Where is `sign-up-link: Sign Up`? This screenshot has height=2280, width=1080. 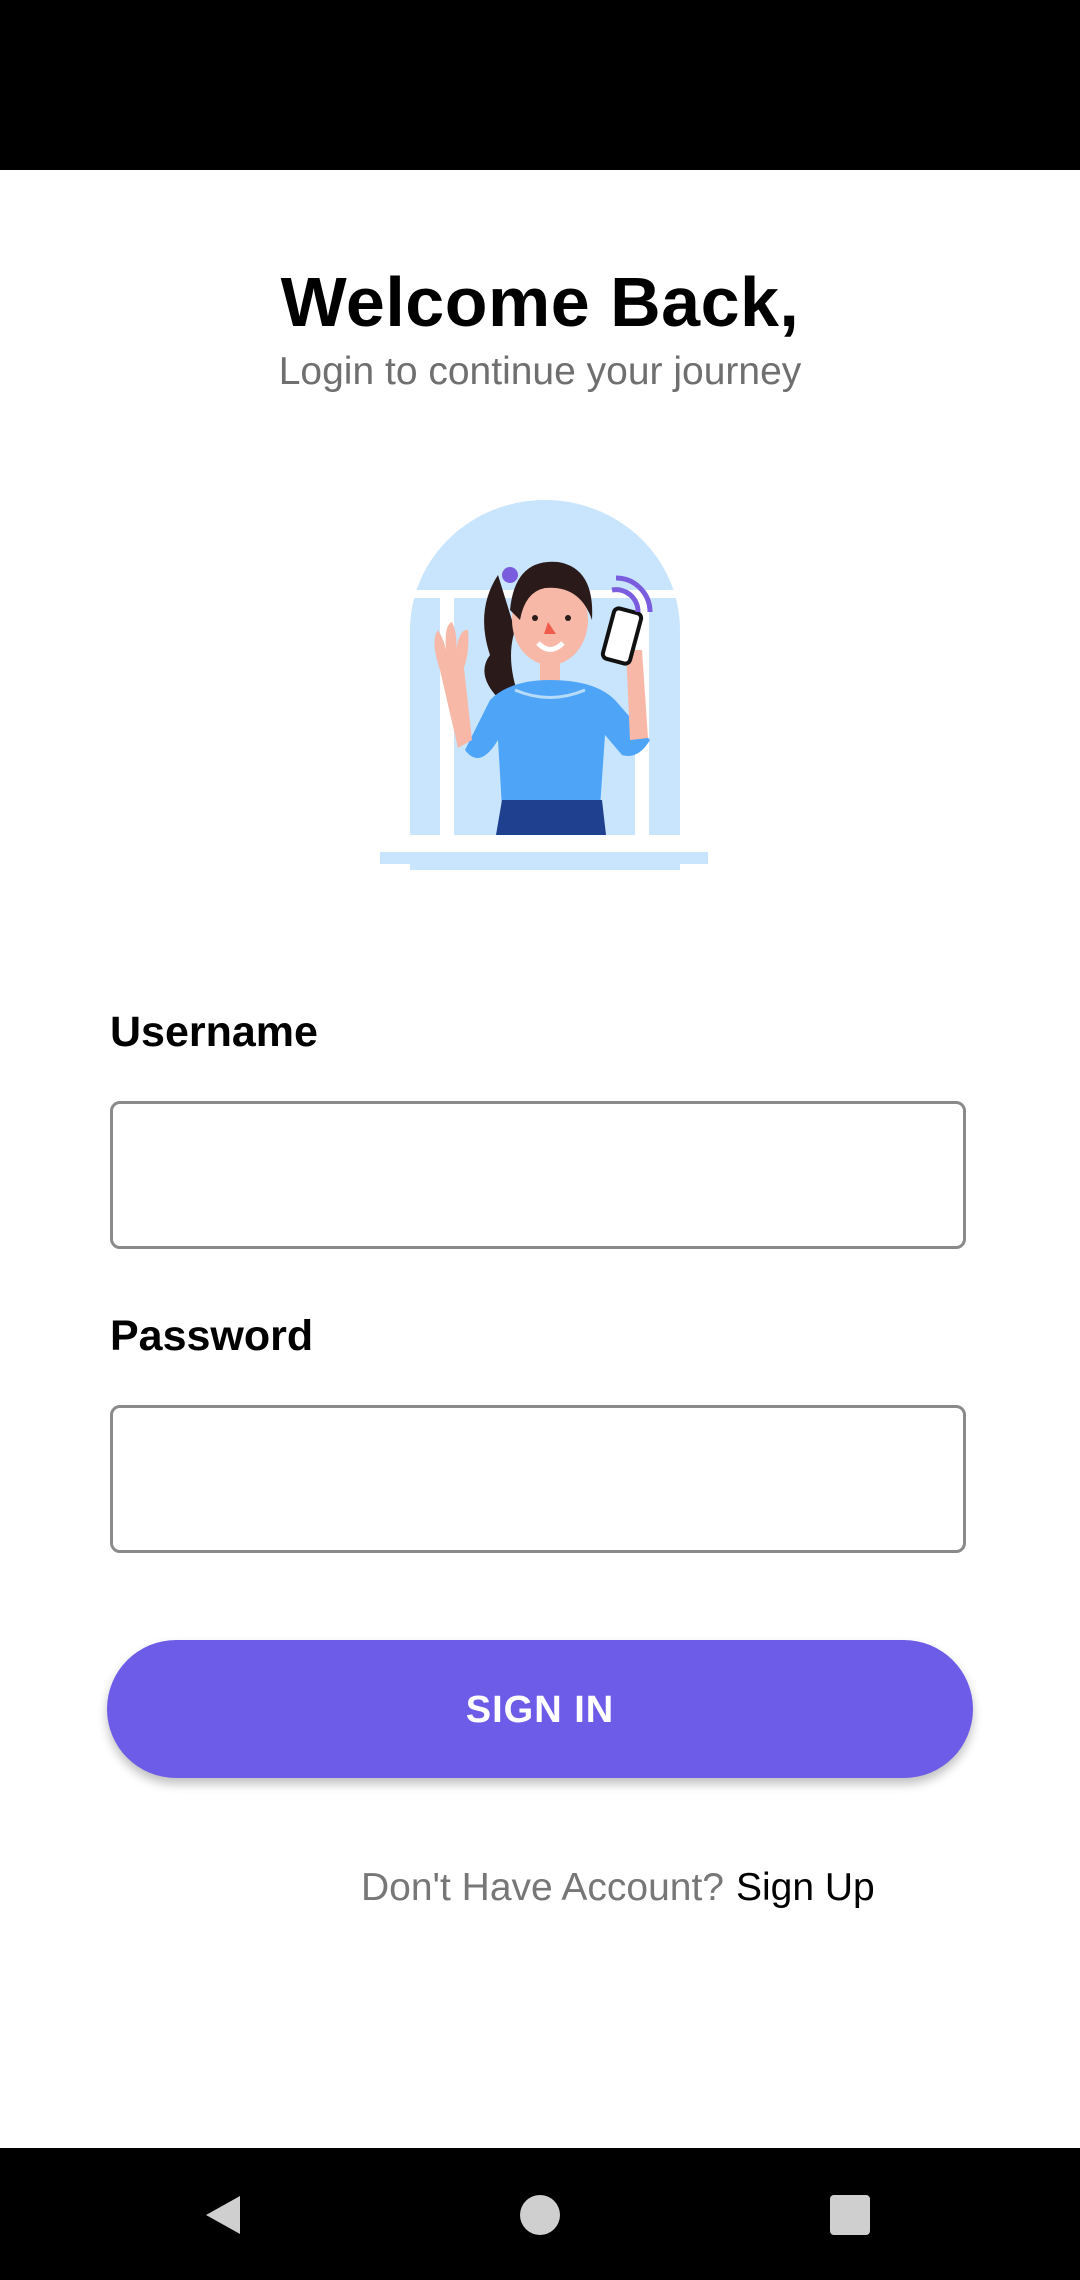
sign-up-link: Sign Up is located at coordinates (805, 1887).